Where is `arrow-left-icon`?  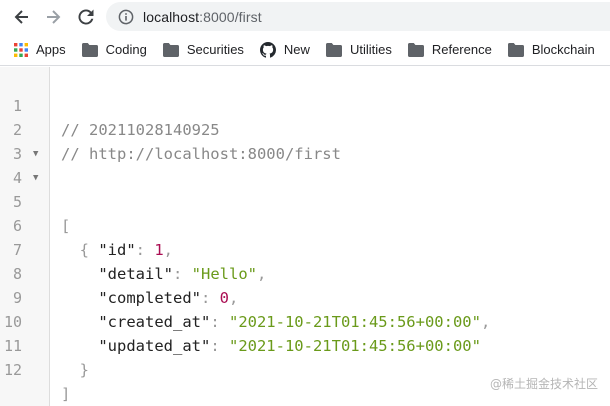 arrow-left-icon is located at coordinates (21, 17).